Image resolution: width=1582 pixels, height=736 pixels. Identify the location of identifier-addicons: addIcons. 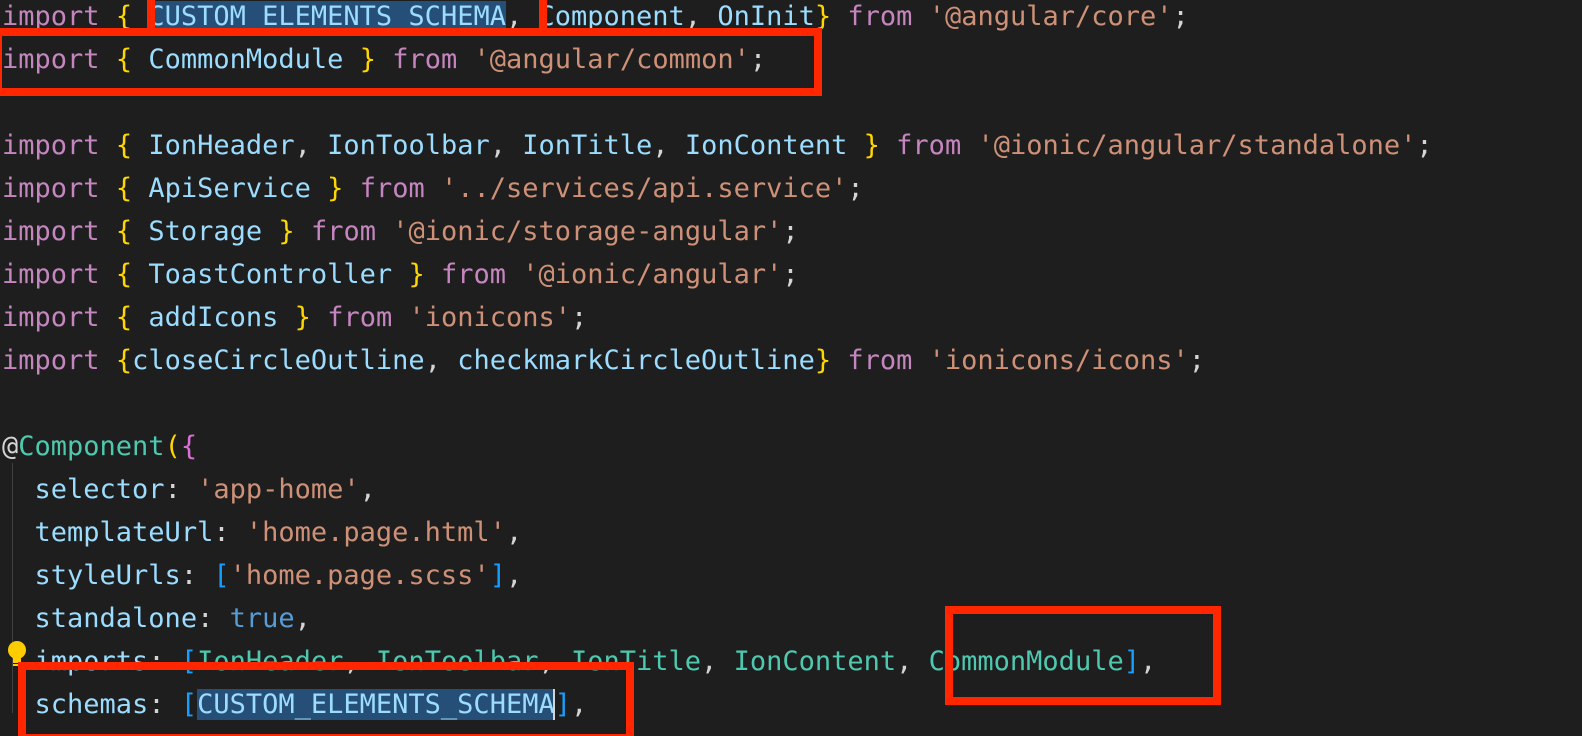
(213, 317).